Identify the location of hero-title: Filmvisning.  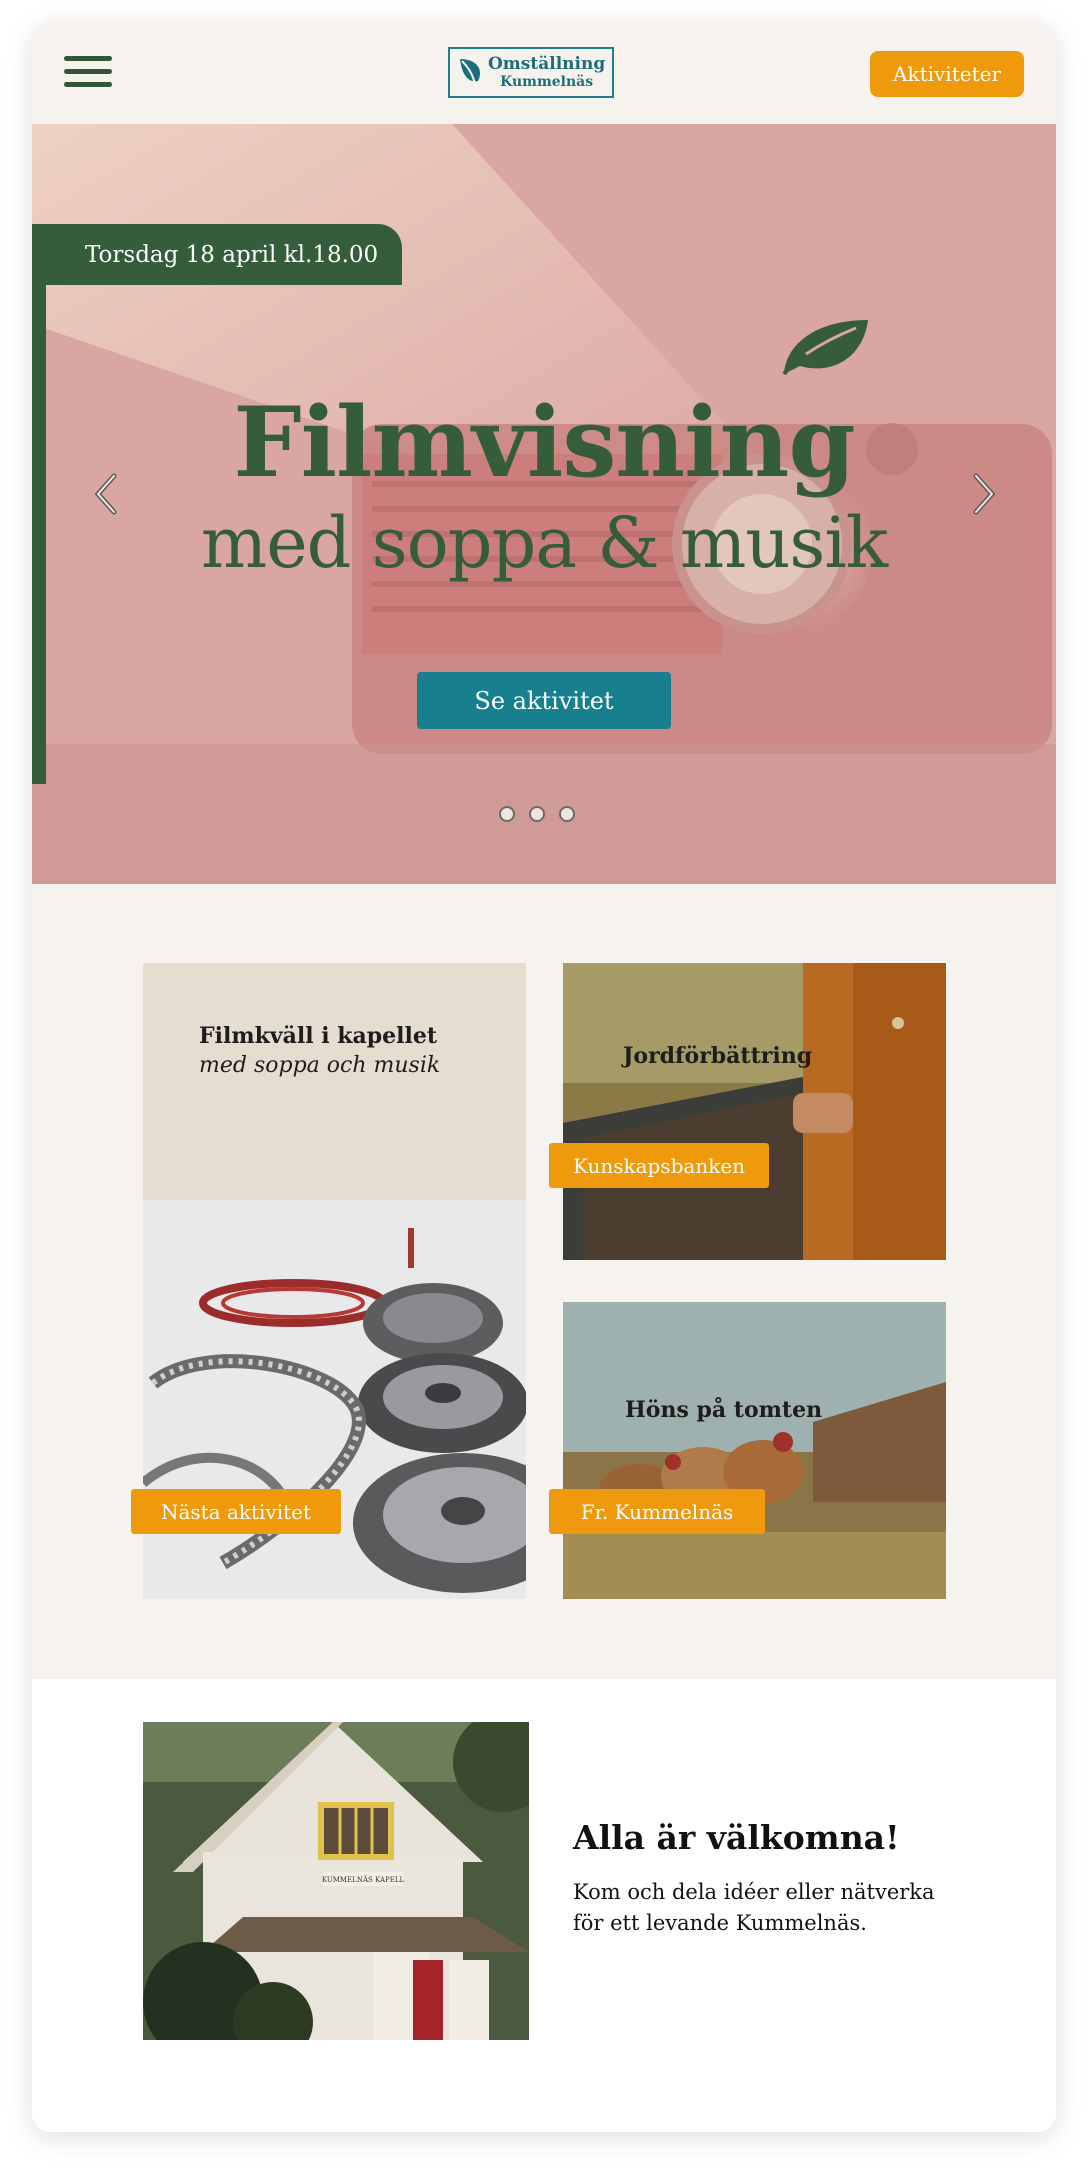
(544, 442).